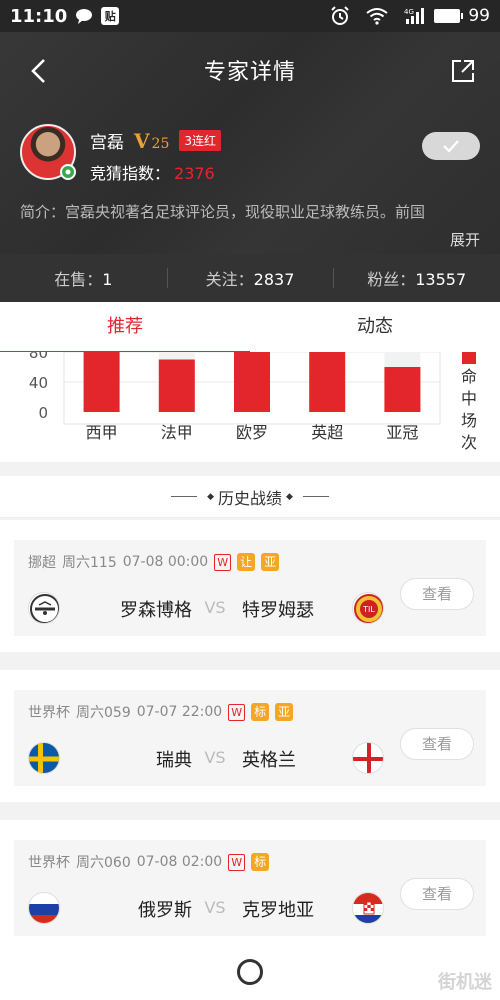 The width and height of the screenshot is (500, 1000). Describe the element at coordinates (246, 562) in the screenshot. I see `handicap-tag: 让` at that location.